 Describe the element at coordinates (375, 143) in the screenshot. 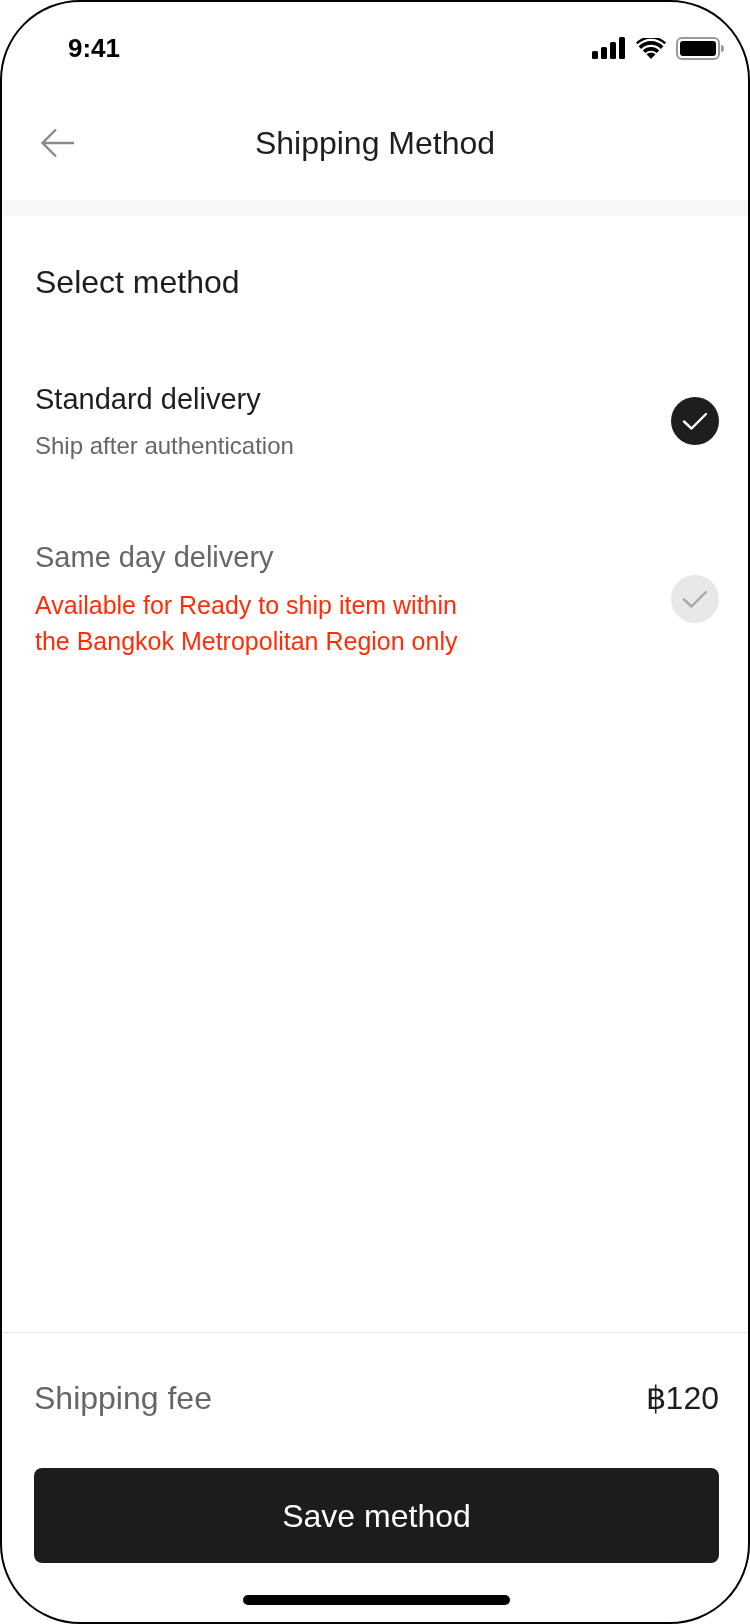

I see `page-title: Shipping Method` at that location.